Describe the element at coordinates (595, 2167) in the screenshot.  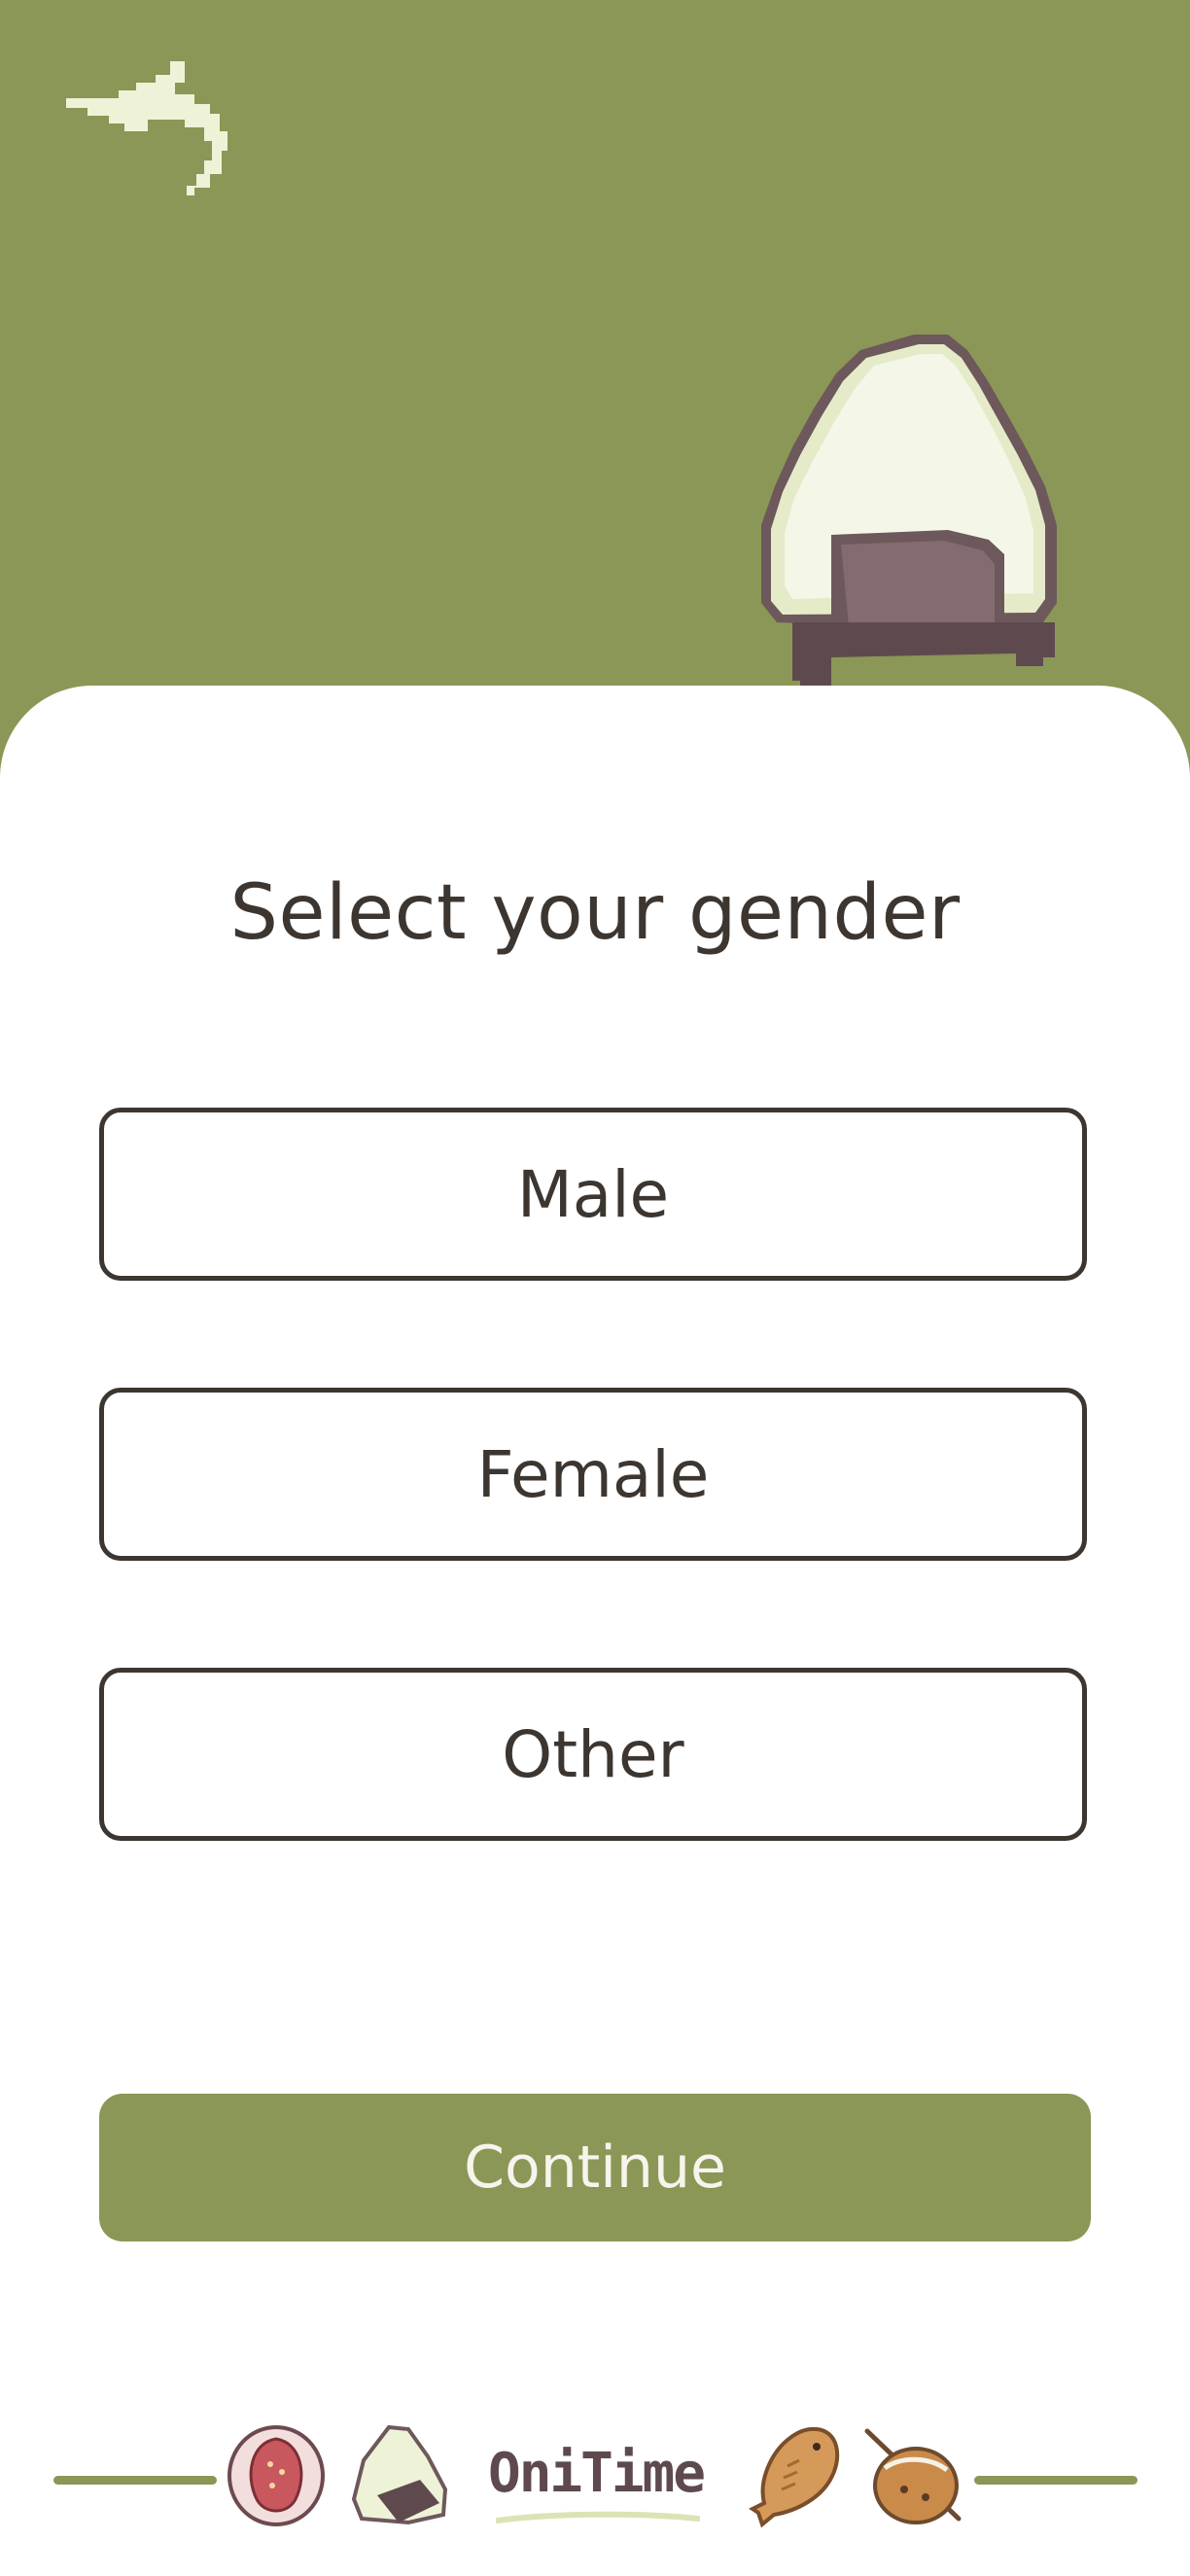
I see `continue-button: Continue` at that location.